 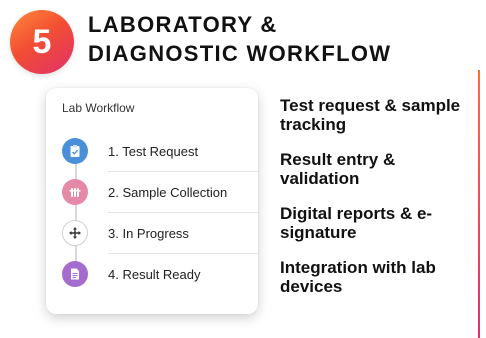 What do you see at coordinates (75, 192) in the screenshot?
I see `test-tubes-icon` at bounding box center [75, 192].